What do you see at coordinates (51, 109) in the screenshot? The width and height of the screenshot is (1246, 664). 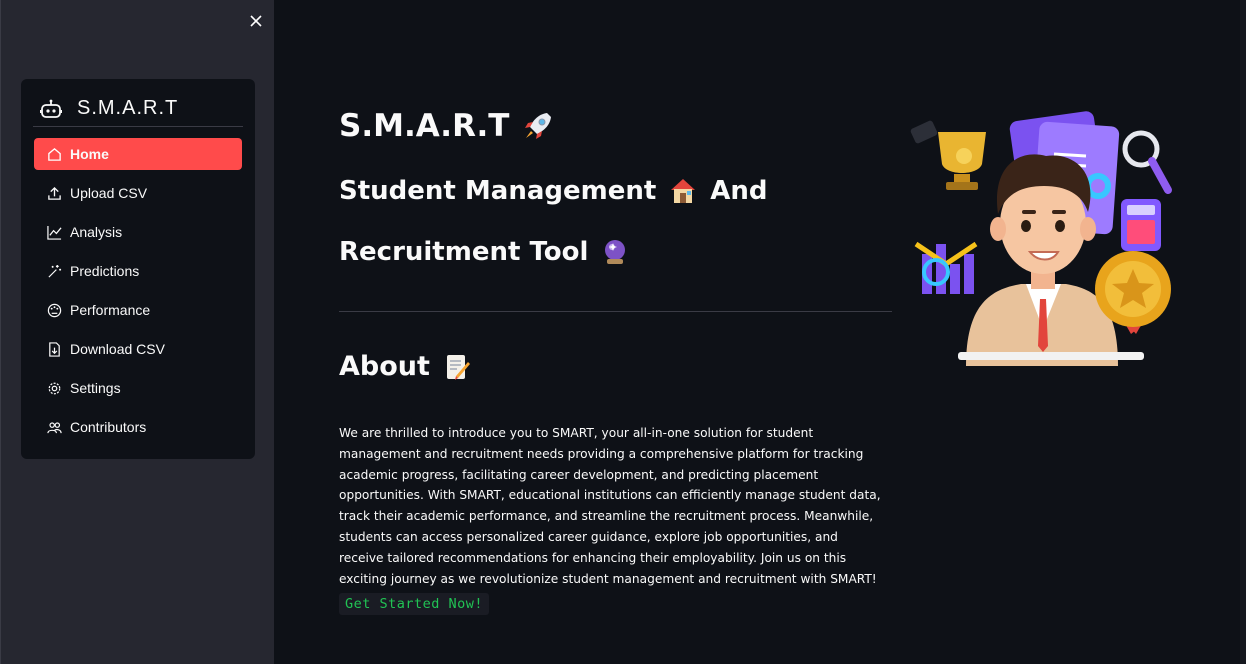 I see `robot-icon` at bounding box center [51, 109].